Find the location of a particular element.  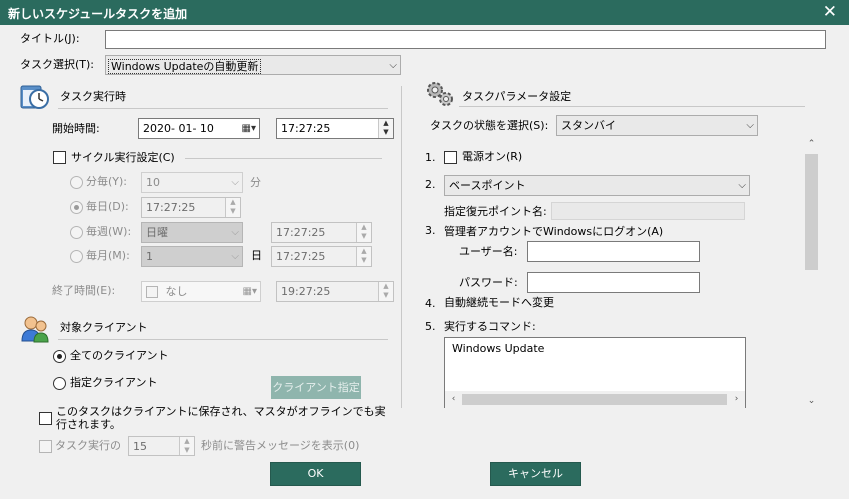

offline-save-checkbox is located at coordinates (45, 418).